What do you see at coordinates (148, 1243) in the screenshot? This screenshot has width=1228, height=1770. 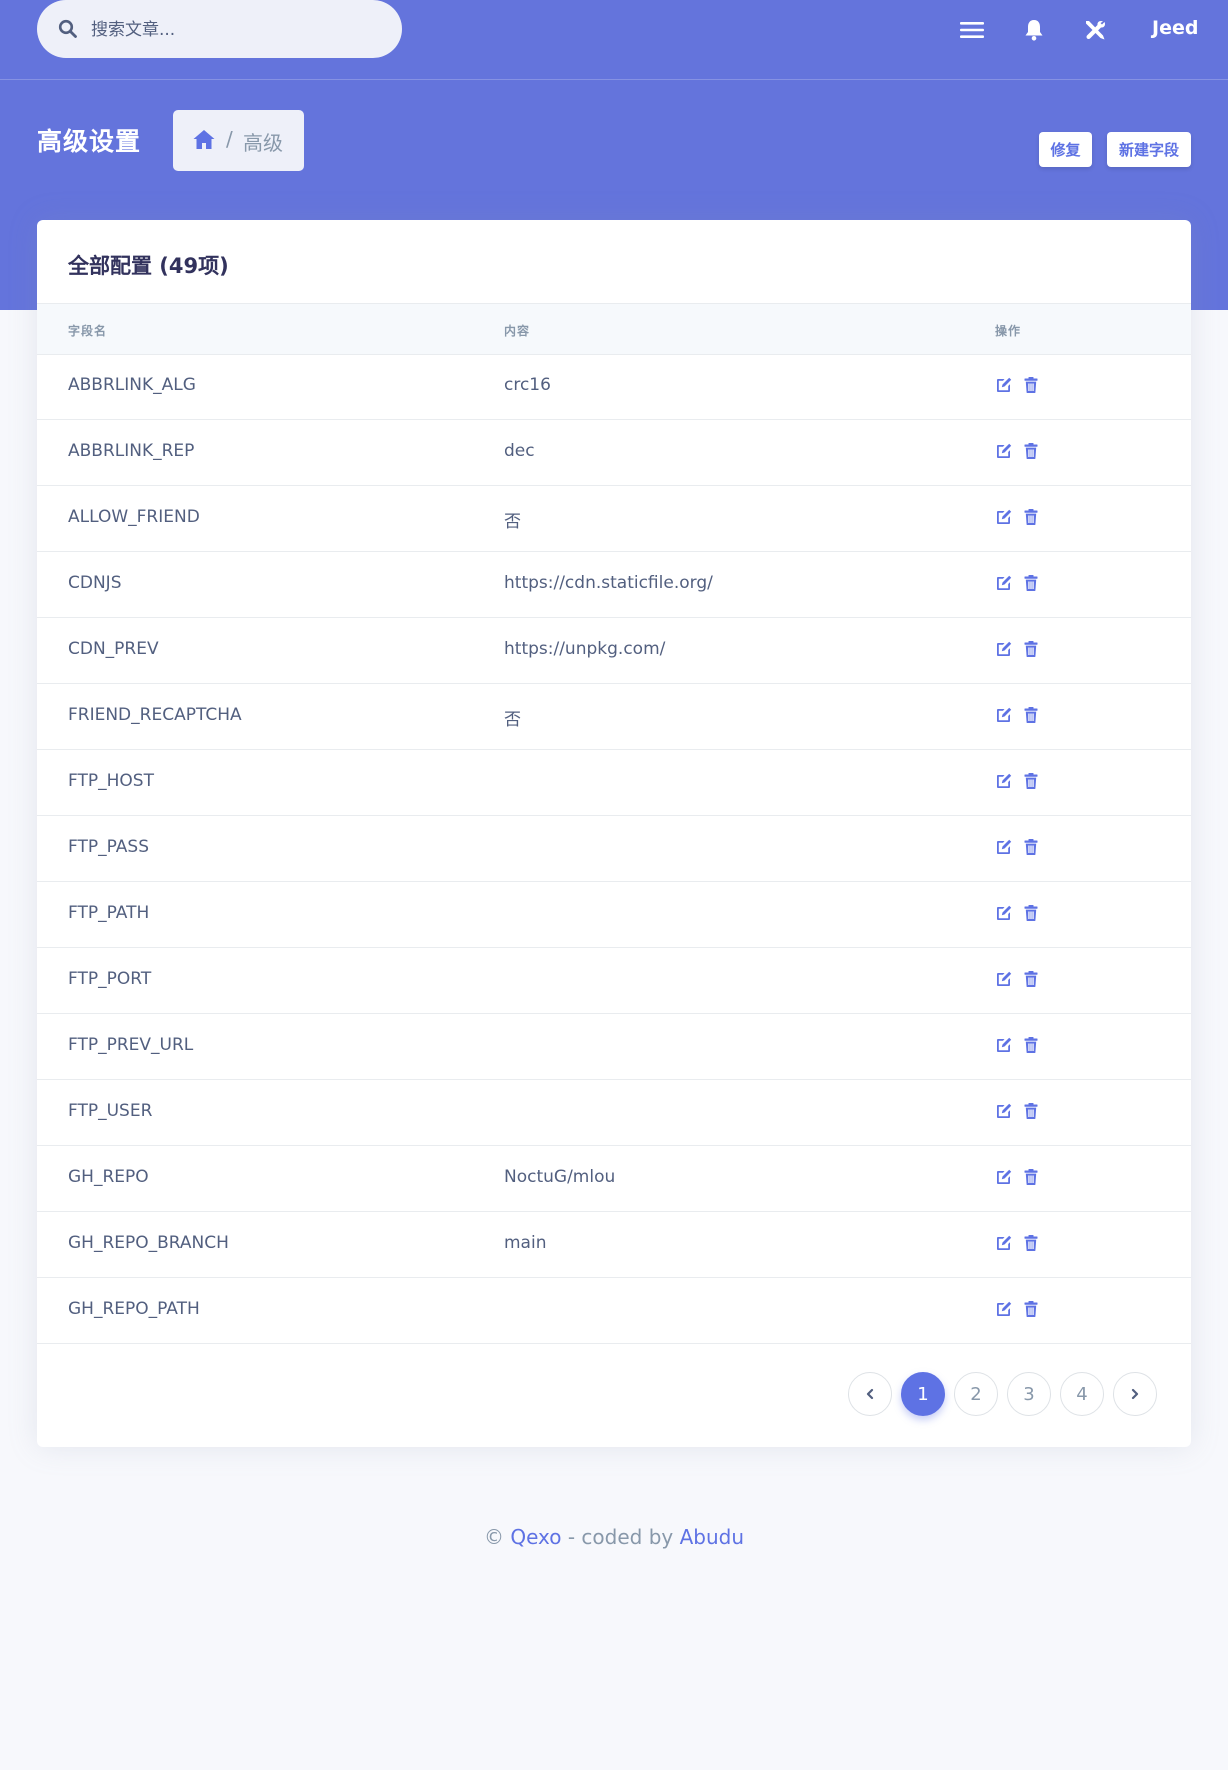 I see `field-name: GH_REPO_BRANCH` at bounding box center [148, 1243].